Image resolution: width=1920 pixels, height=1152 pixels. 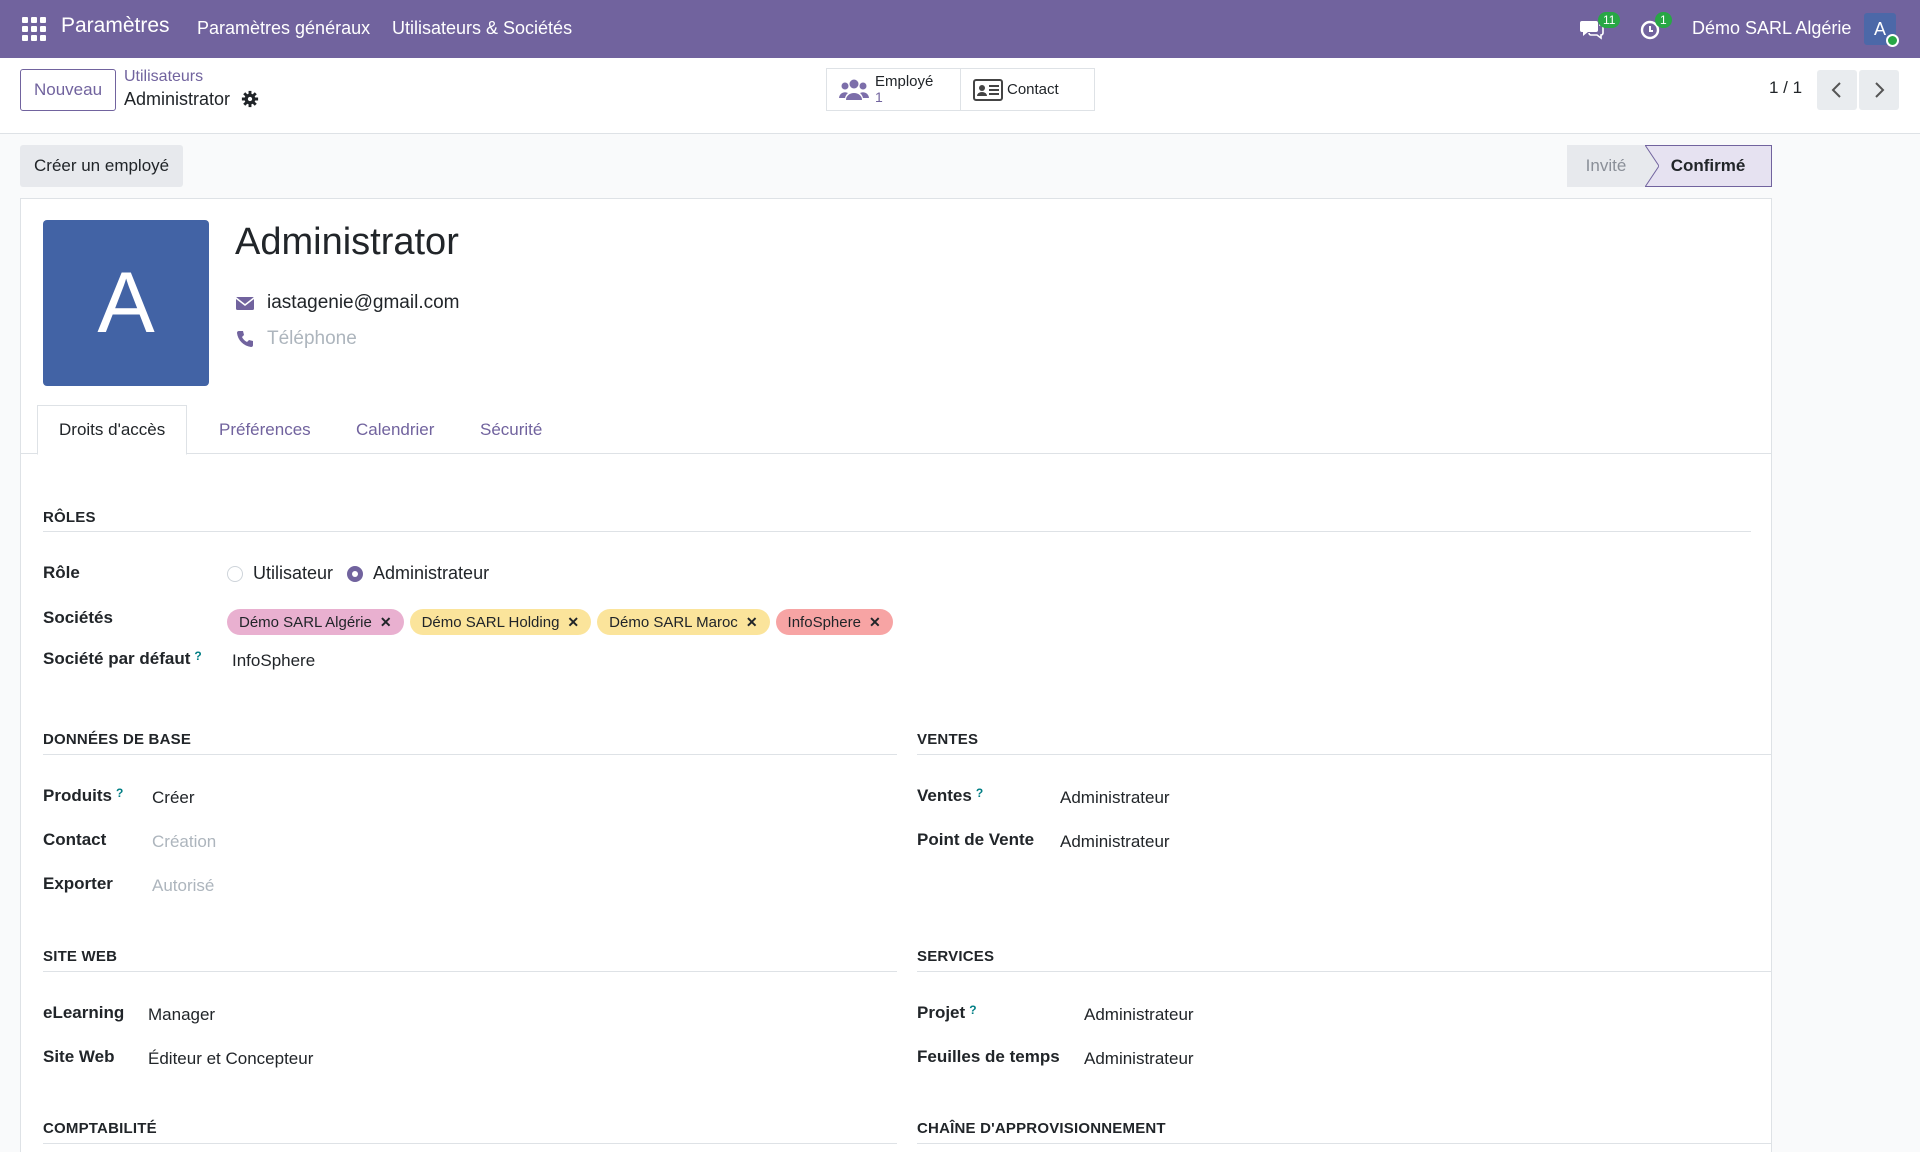 What do you see at coordinates (976, 839) in the screenshot?
I see `pos-label: Point de Vente` at bounding box center [976, 839].